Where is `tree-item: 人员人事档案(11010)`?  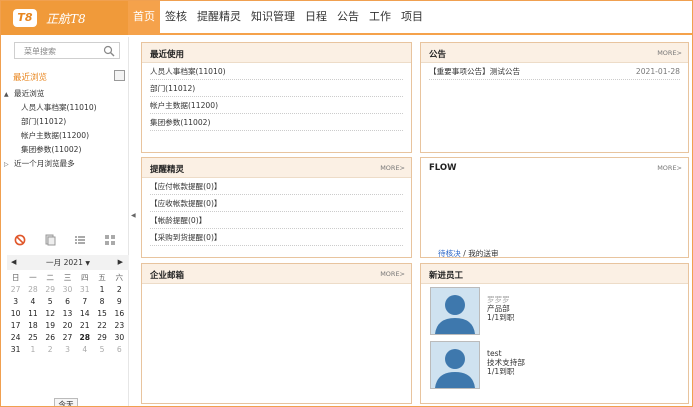
tree-item: 人员人事档案(11010) is located at coordinates (65, 108).